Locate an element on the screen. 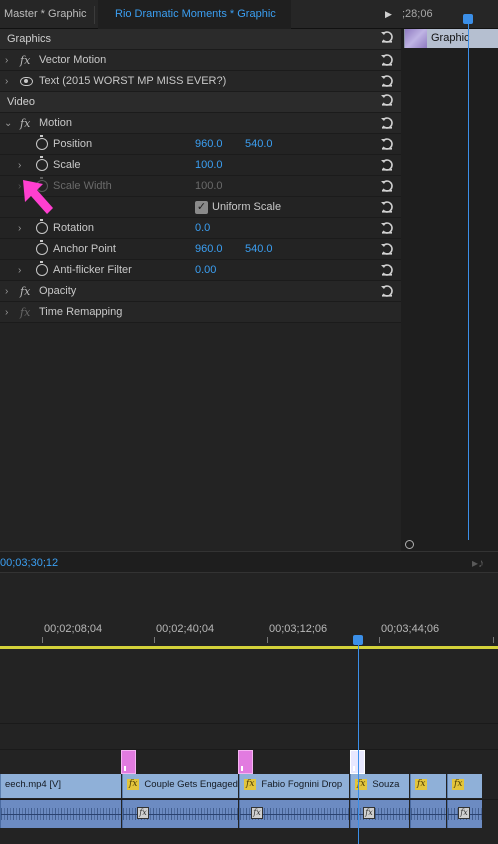  clip-label: Souza is located at coordinates (386, 784).